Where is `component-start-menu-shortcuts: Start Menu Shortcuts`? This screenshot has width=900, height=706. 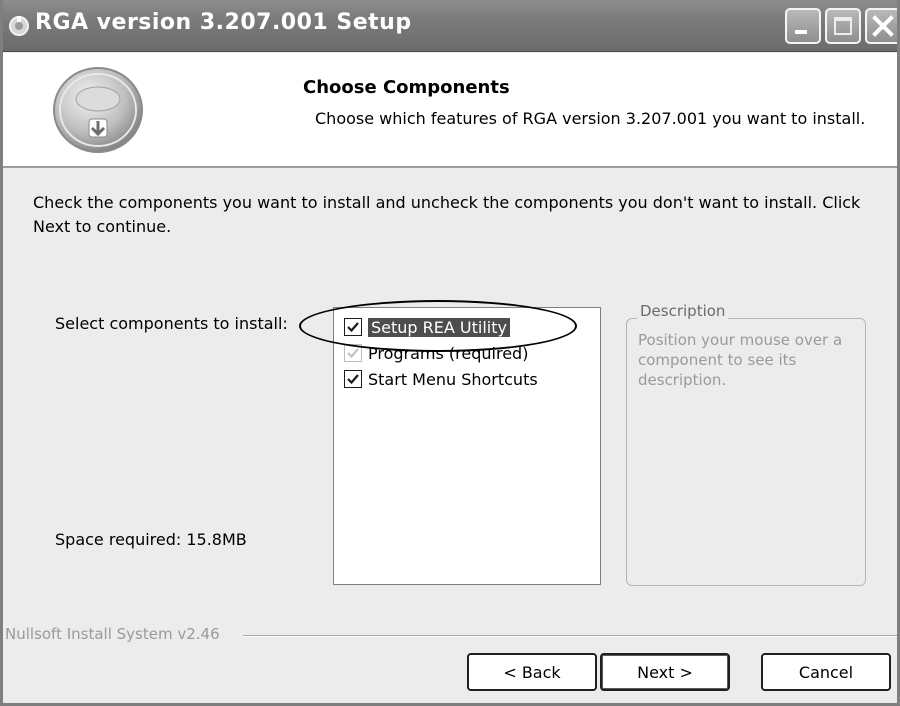 component-start-menu-shortcuts: Start Menu Shortcuts is located at coordinates (441, 379).